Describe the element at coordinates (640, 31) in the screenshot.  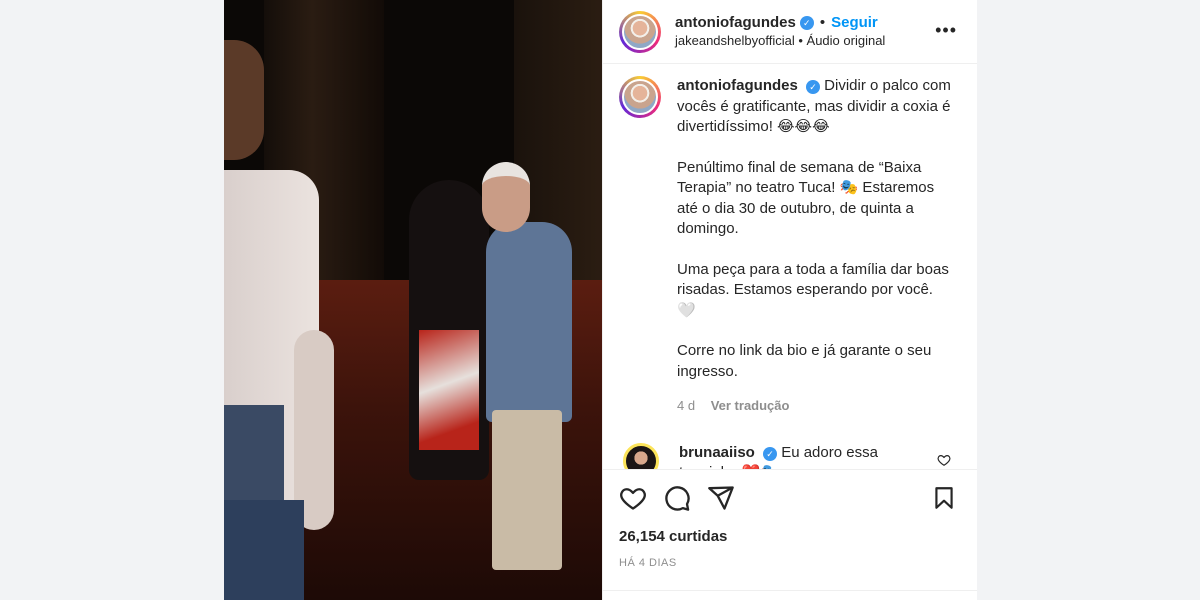
I see `author-avatar` at that location.